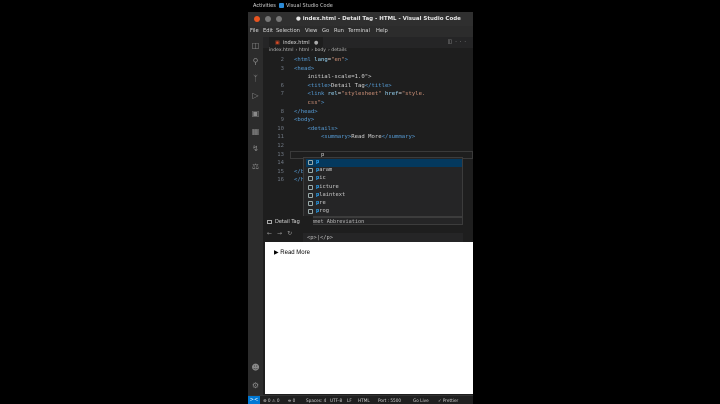 This screenshot has height=404, width=720. Describe the element at coordinates (272, 233) in the screenshot. I see `back-icon: ←` at that location.